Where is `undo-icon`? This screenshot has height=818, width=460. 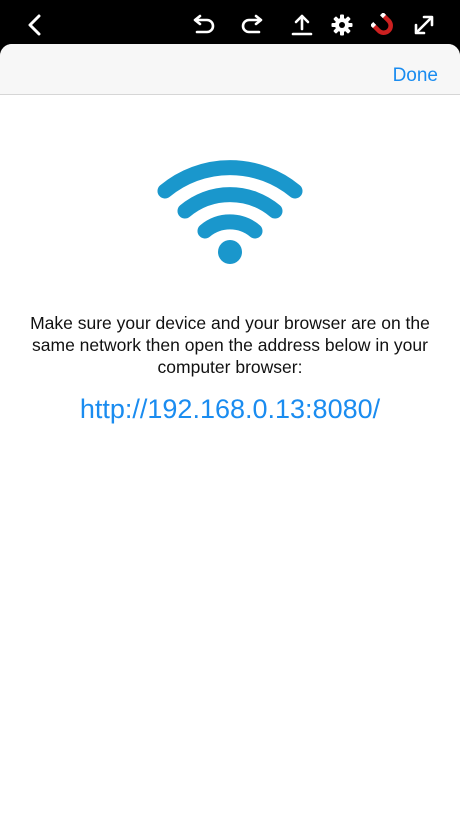
undo-icon is located at coordinates (204, 24).